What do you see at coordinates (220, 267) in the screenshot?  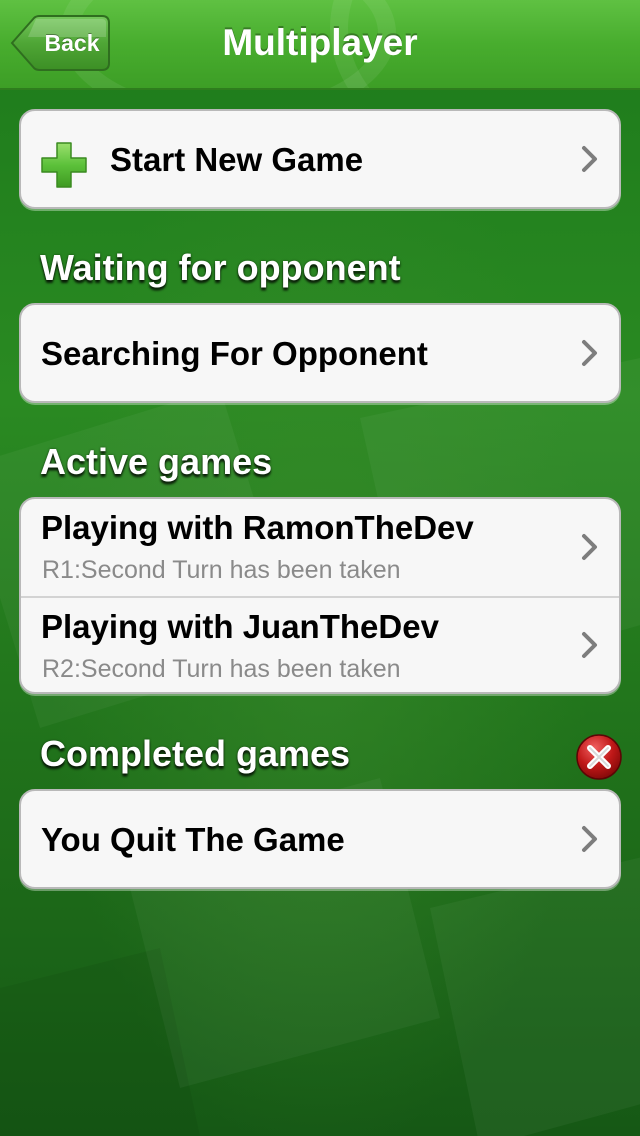 I see `section-header-waiting: Waiting for opponent` at bounding box center [220, 267].